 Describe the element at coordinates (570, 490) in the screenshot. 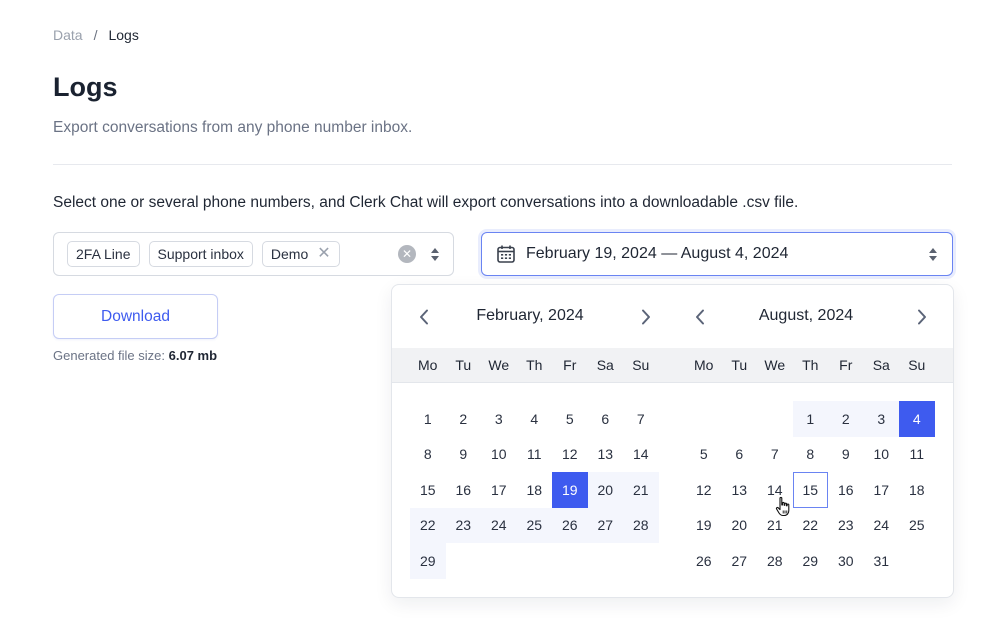

I see `day-cell-selected: 19` at that location.